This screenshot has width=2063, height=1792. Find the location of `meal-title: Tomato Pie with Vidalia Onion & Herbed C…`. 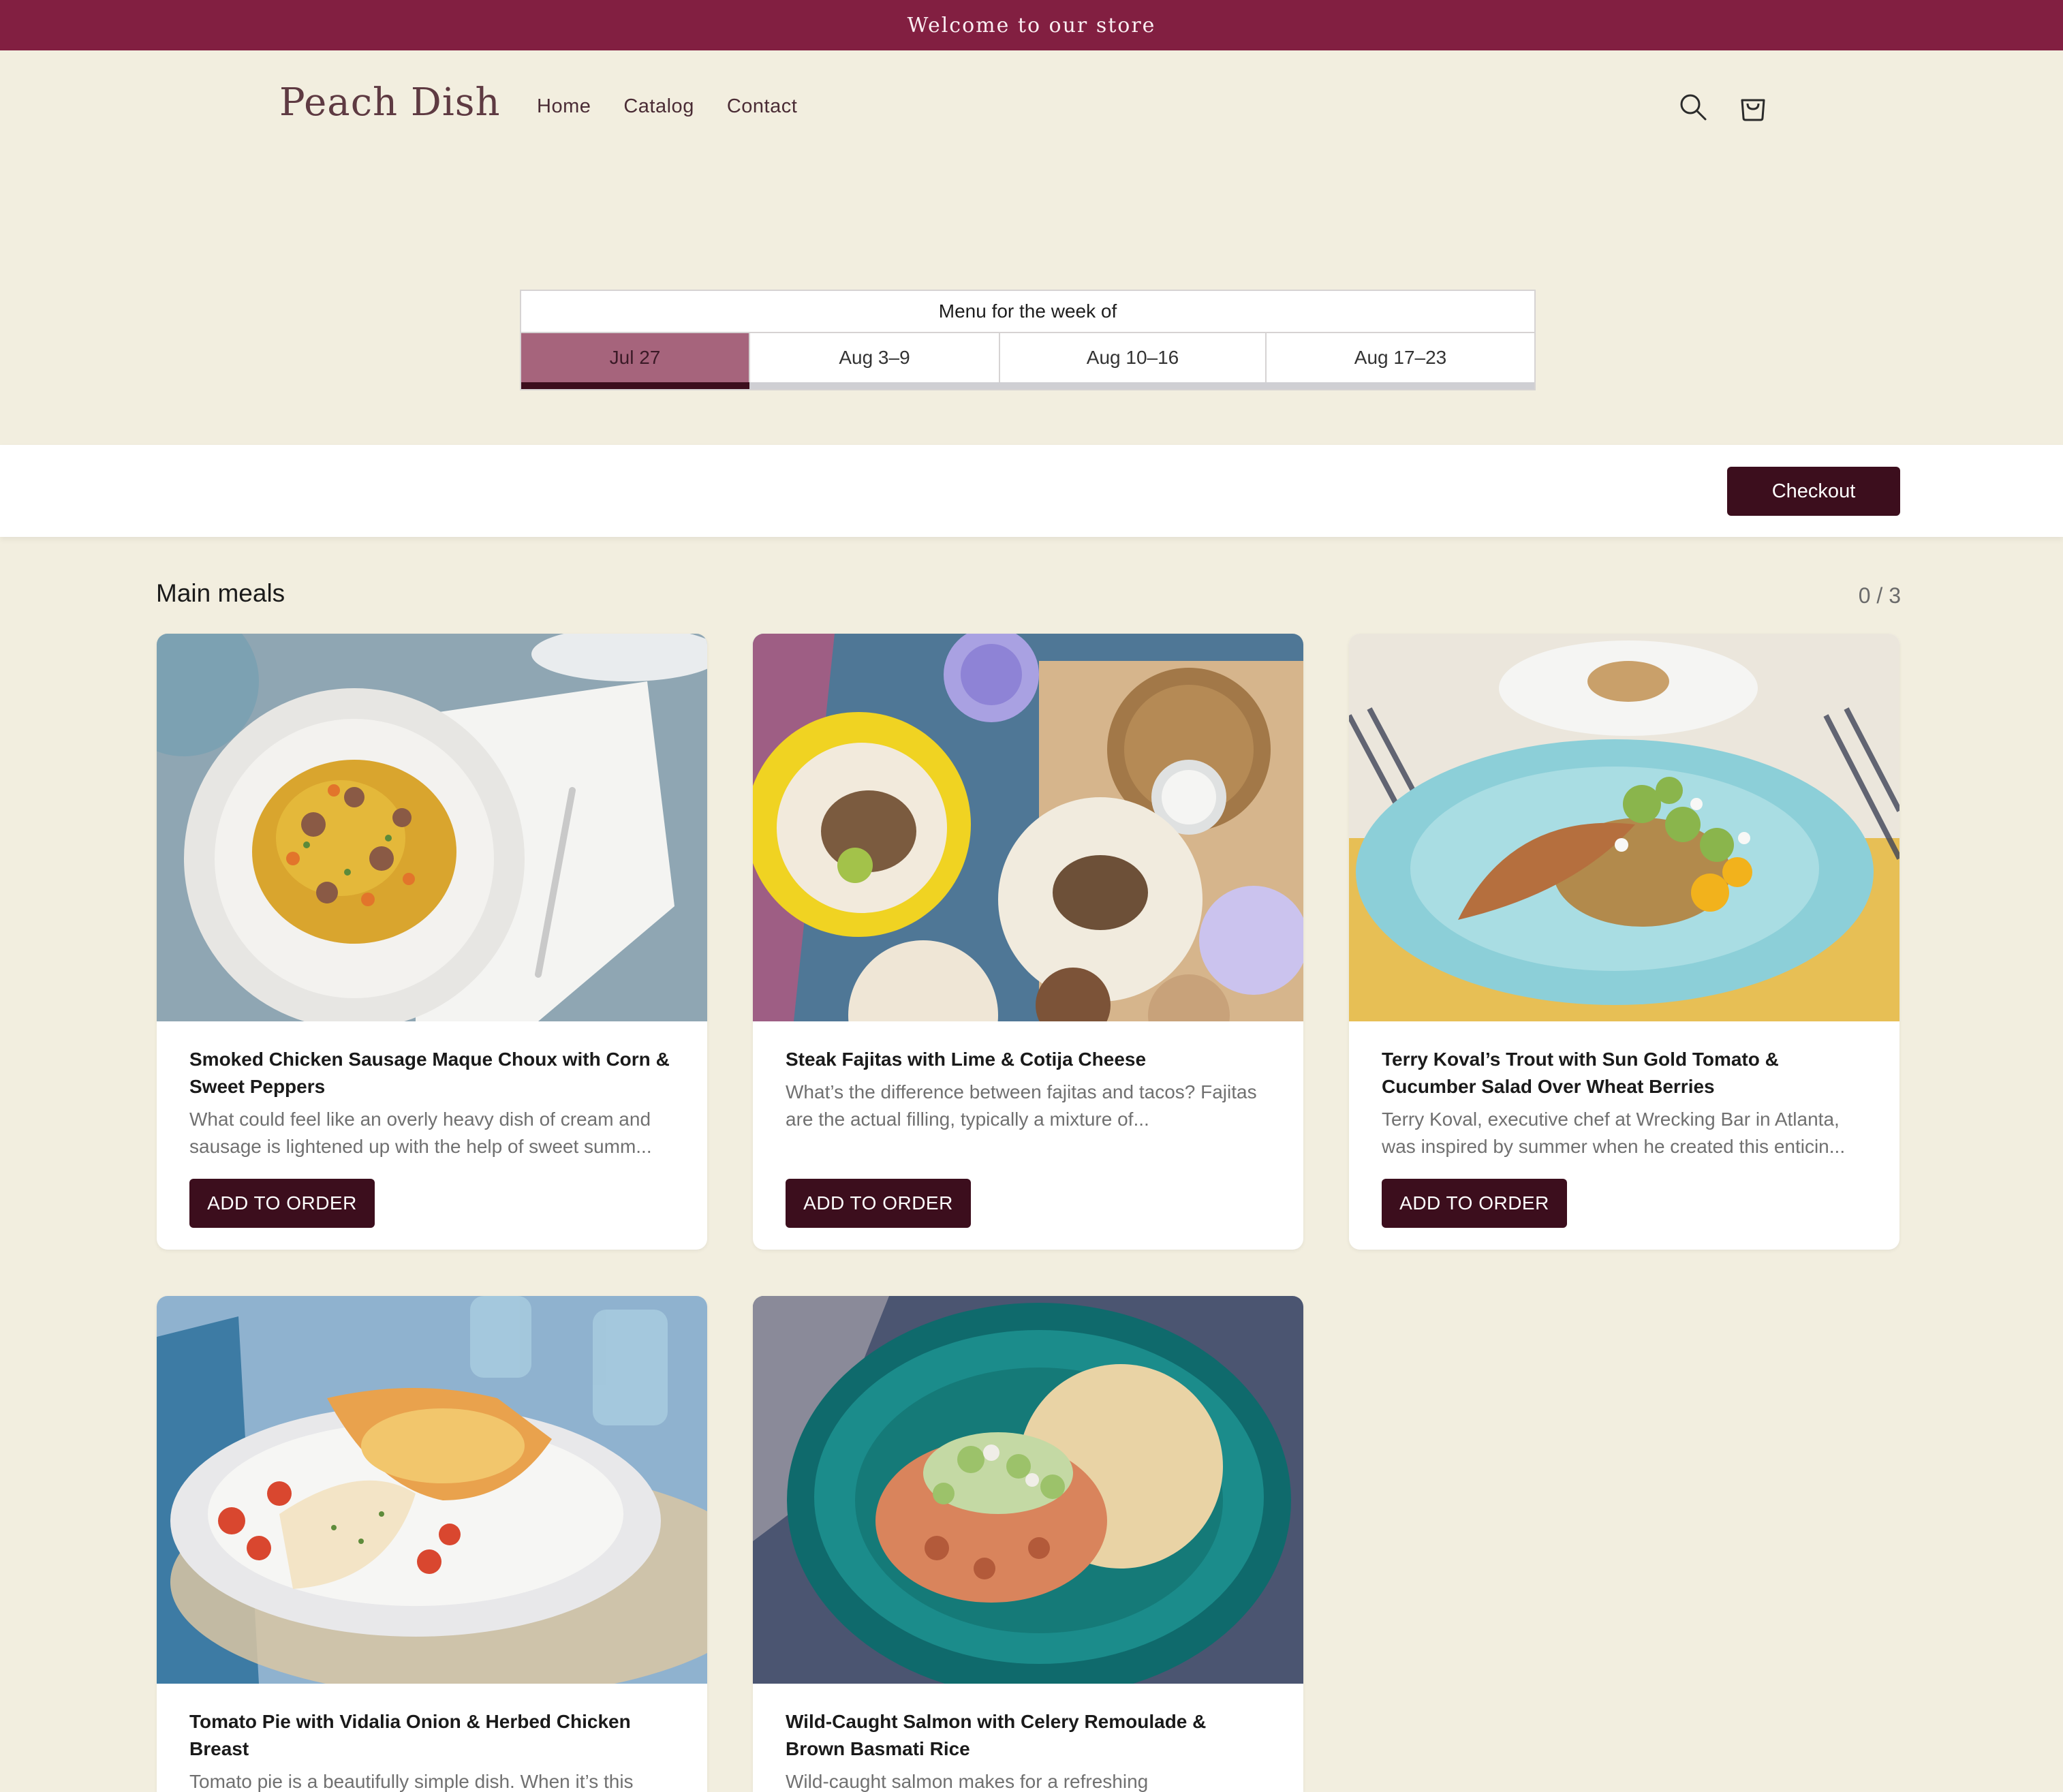

meal-title: Tomato Pie with Vidalia Onion & Herbed C… is located at coordinates (431, 1735).